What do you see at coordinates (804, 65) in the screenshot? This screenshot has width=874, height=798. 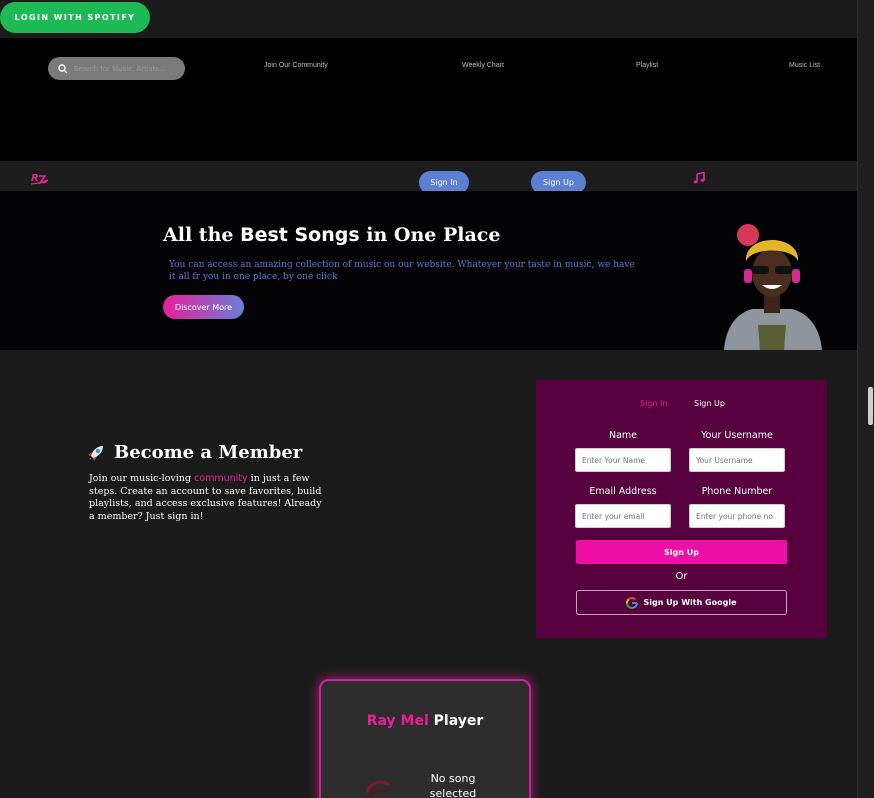 I see `nav-music-list: Music List` at bounding box center [804, 65].